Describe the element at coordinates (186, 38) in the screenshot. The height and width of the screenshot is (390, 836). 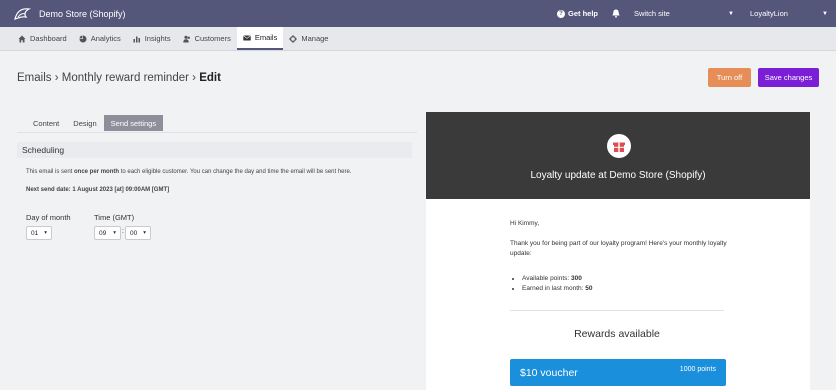
I see `users-icon` at that location.